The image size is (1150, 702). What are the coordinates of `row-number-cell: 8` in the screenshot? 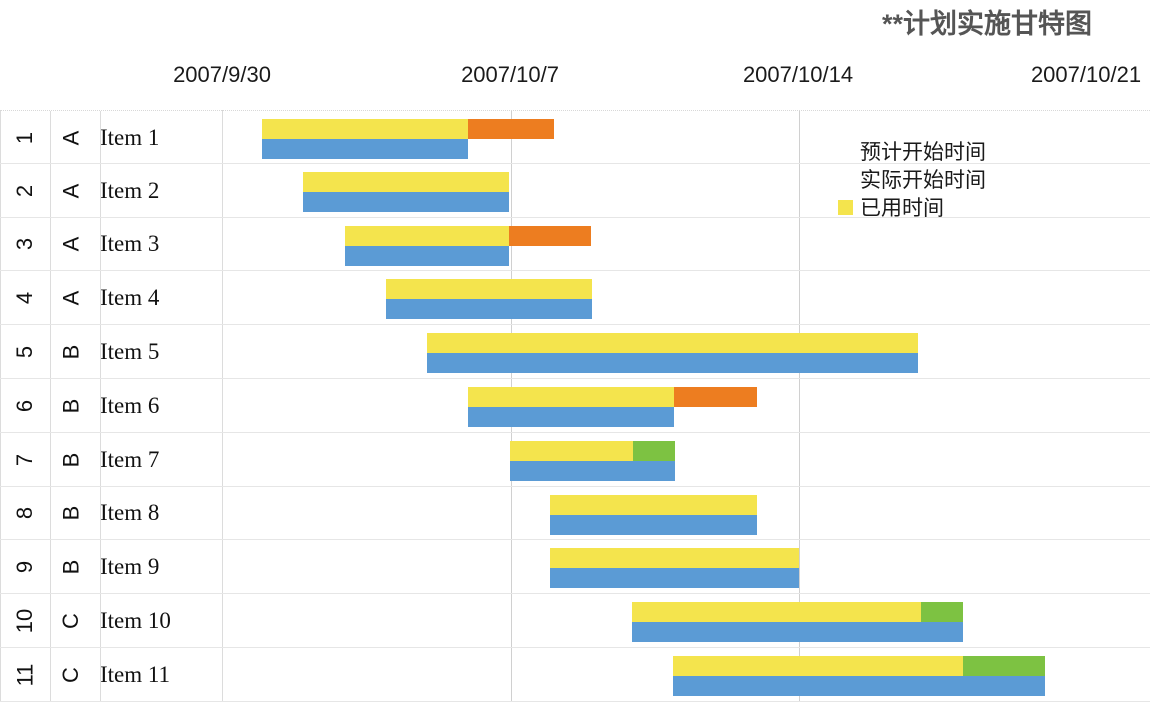 It's located at (25, 514).